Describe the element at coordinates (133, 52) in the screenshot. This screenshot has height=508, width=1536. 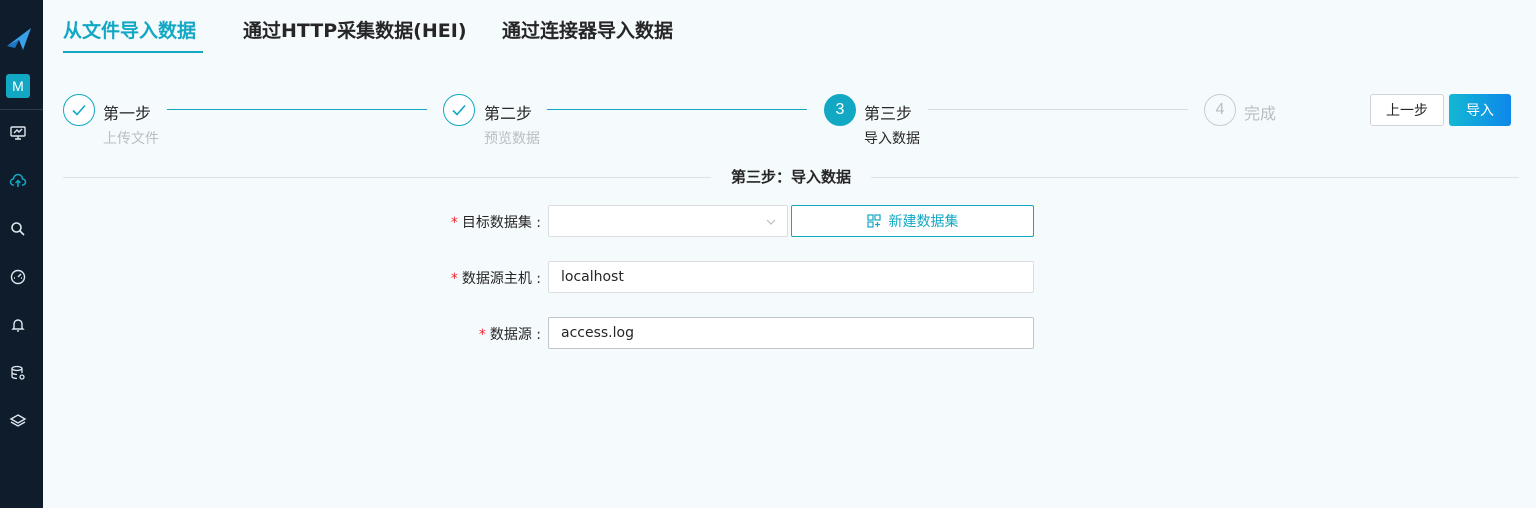
I see `active-tab-indicator` at that location.